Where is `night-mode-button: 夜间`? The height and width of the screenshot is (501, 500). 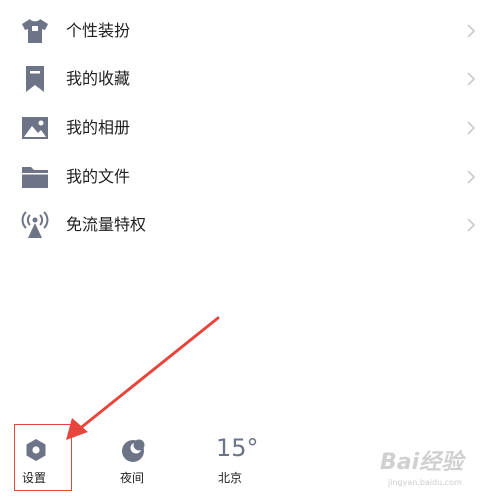 night-mode-button: 夜间 is located at coordinates (134, 463).